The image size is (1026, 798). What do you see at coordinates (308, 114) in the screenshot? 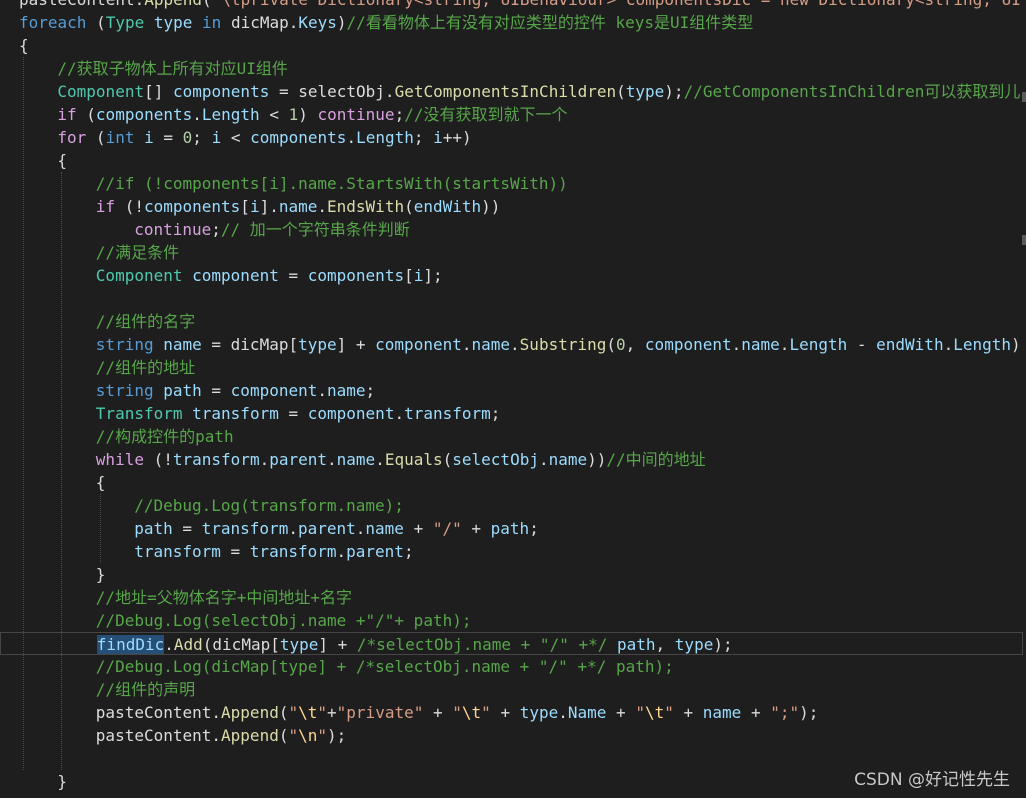
I see `code-token: )` at bounding box center [308, 114].